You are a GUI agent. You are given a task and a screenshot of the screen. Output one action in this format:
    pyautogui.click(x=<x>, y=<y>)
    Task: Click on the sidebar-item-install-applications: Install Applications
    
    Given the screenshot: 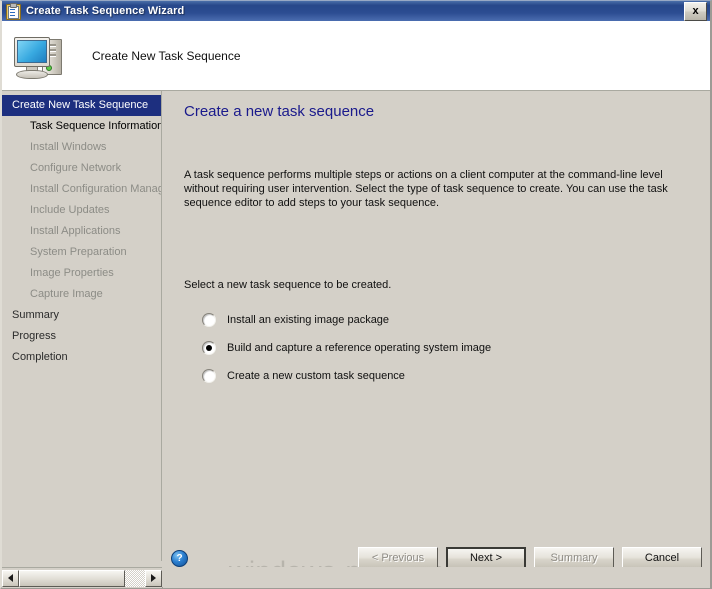 What is the action you would take?
    pyautogui.click(x=75, y=231)
    